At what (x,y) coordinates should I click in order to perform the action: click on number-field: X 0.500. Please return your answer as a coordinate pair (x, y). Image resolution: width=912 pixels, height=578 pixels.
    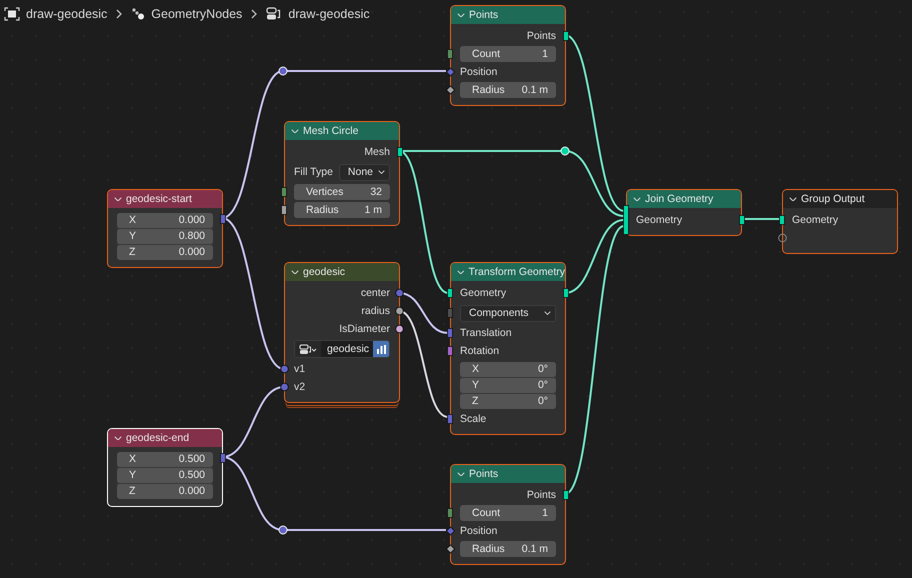
    Looking at the image, I should click on (165, 459).